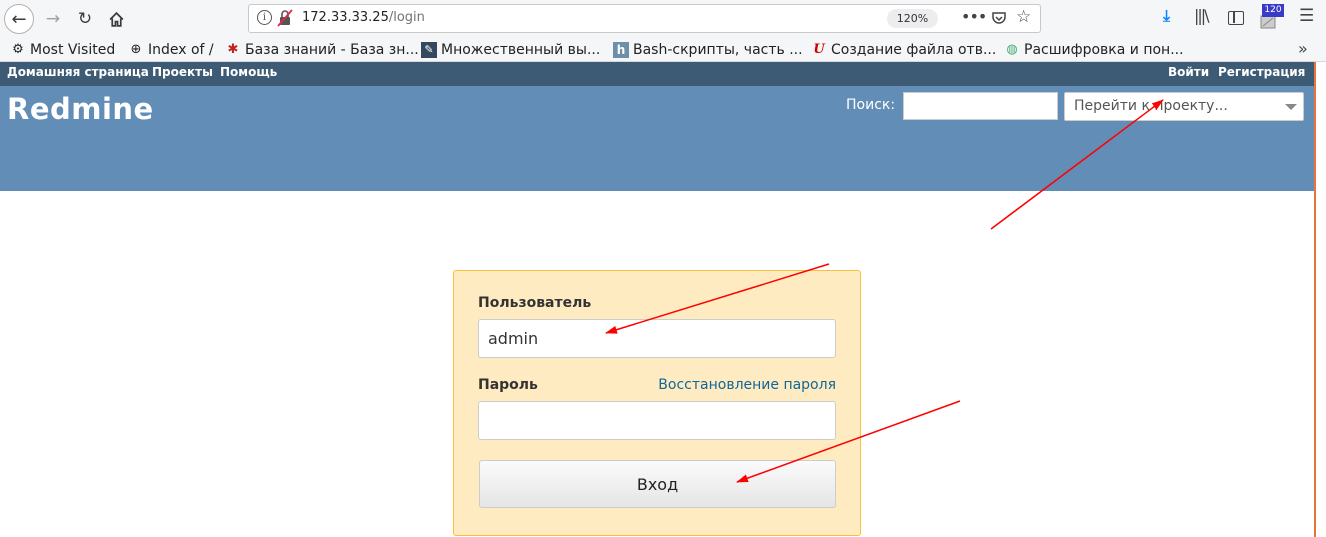 This screenshot has width=1326, height=537. What do you see at coordinates (406, 17) in the screenshot?
I see `url-path: /login` at bounding box center [406, 17].